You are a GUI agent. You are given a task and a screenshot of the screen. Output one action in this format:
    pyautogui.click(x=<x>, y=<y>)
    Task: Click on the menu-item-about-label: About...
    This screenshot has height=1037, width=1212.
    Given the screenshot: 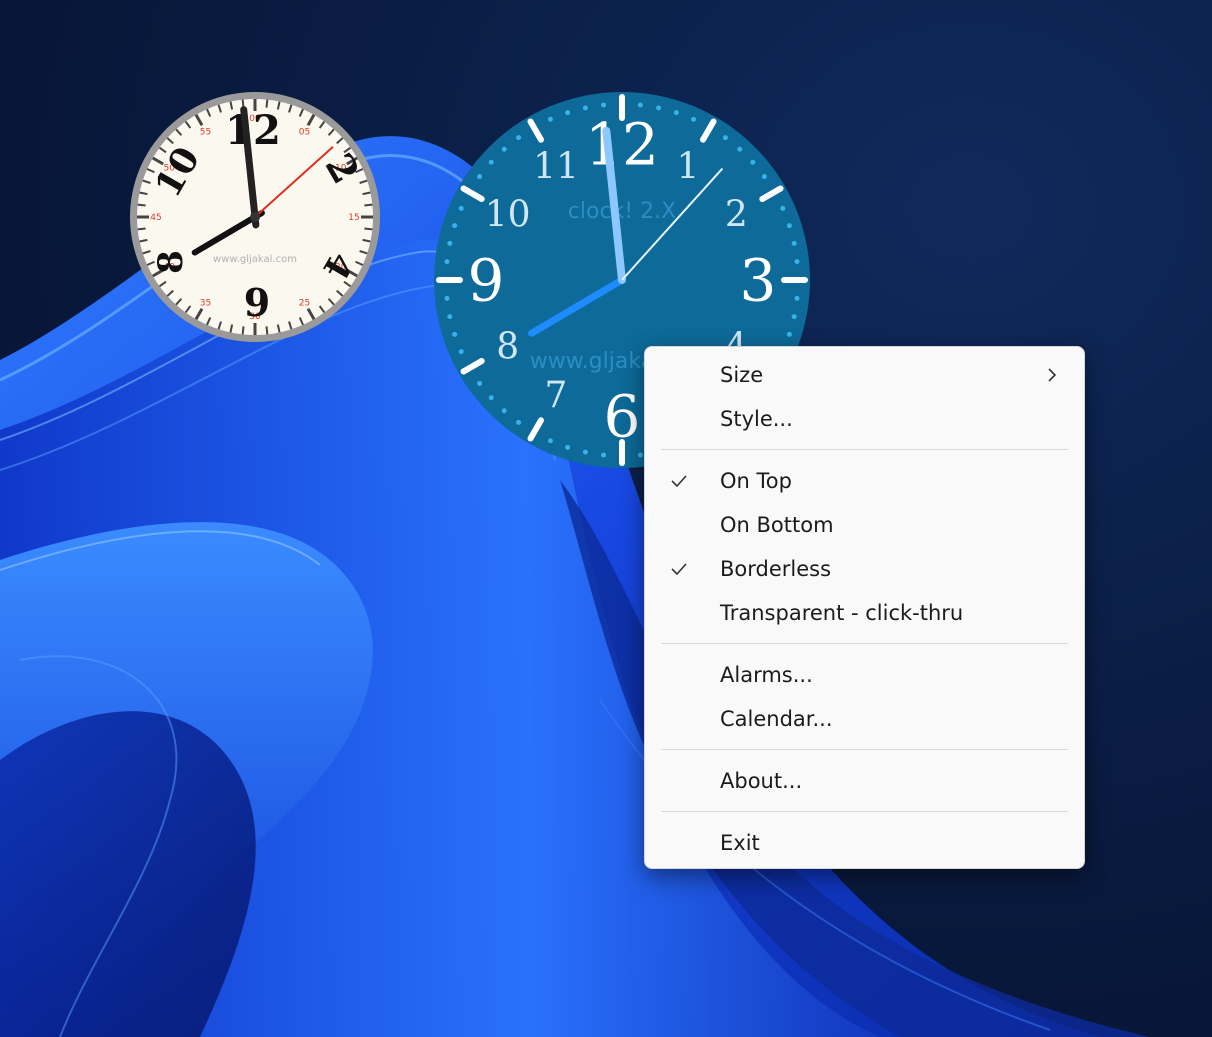 What is the action you would take?
    pyautogui.click(x=761, y=781)
    